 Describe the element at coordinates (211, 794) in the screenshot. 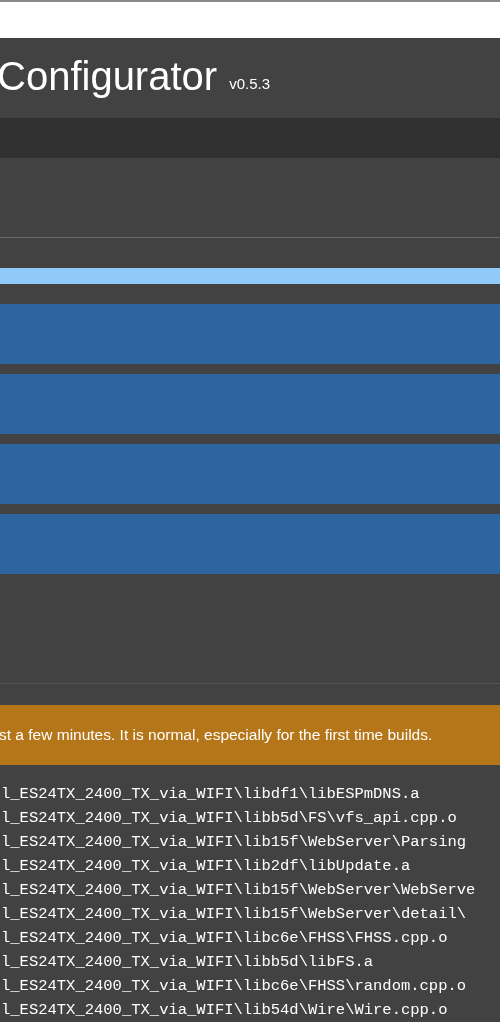

I see `log-line: l_ES24TX_2400_TX_via_WIFI\libdf1\libESPmDNS.a` at that location.